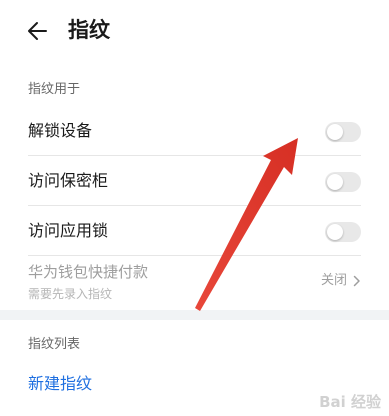  I want to click on unlock-device-toggle, so click(343, 132).